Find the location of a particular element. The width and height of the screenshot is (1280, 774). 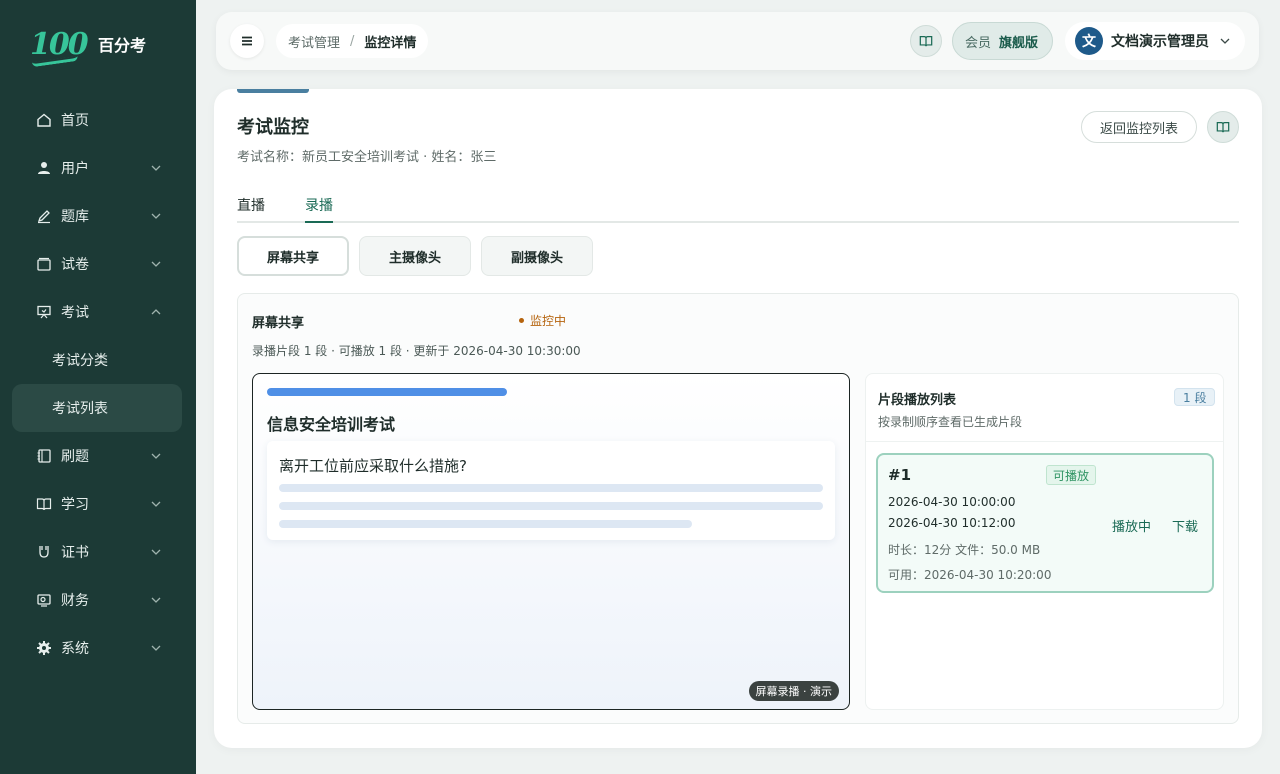

sidebar-item-system: 系统 is located at coordinates (98, 648).